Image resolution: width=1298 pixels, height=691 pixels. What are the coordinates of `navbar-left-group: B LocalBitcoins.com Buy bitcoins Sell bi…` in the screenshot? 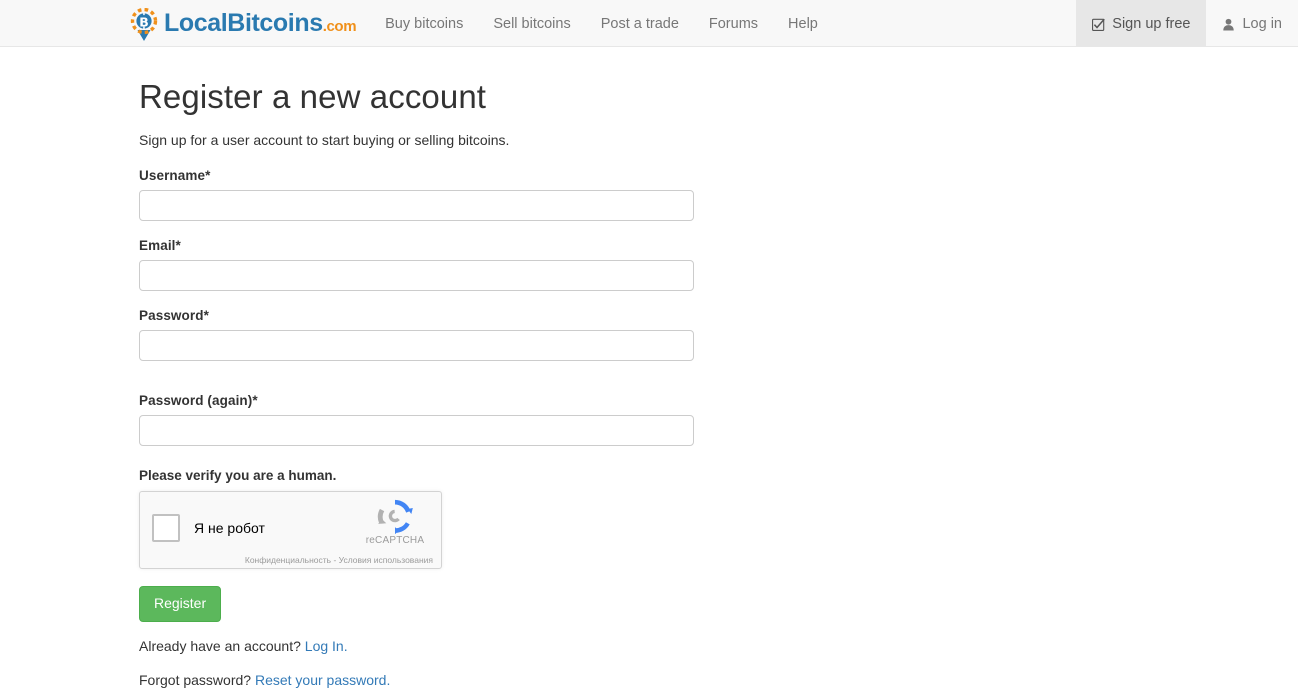 It's located at (416, 23).